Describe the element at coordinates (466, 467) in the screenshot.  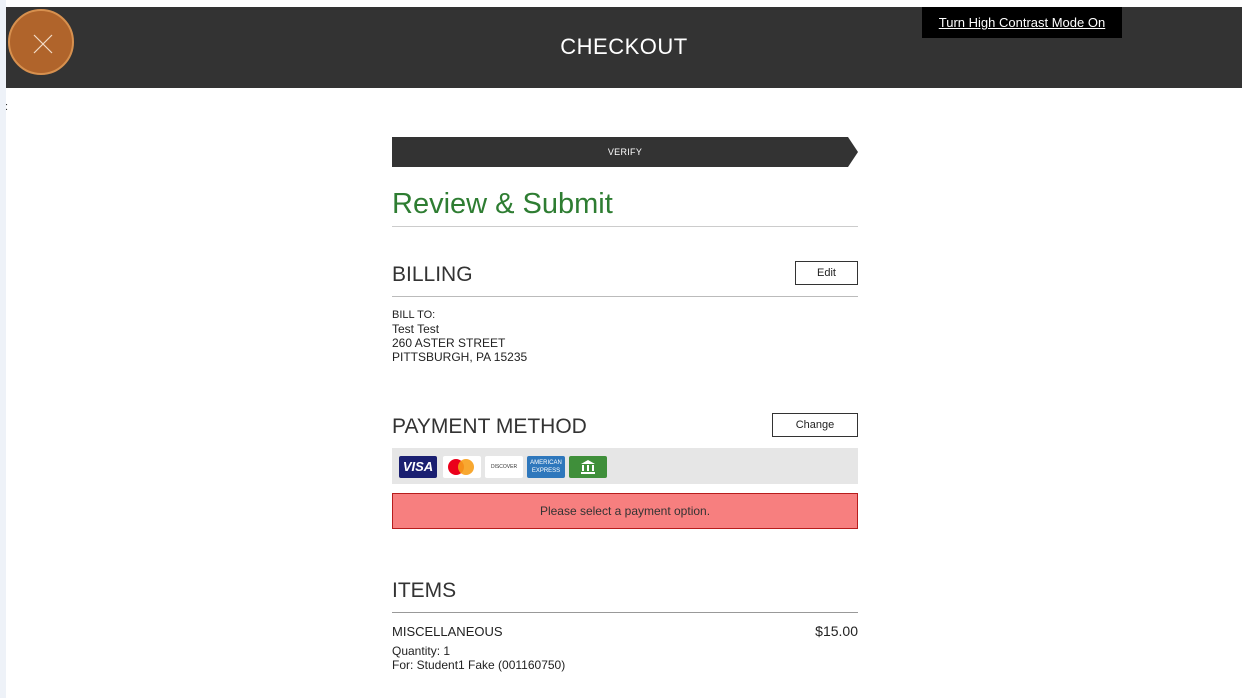
I see `mastercard-orange-circle` at that location.